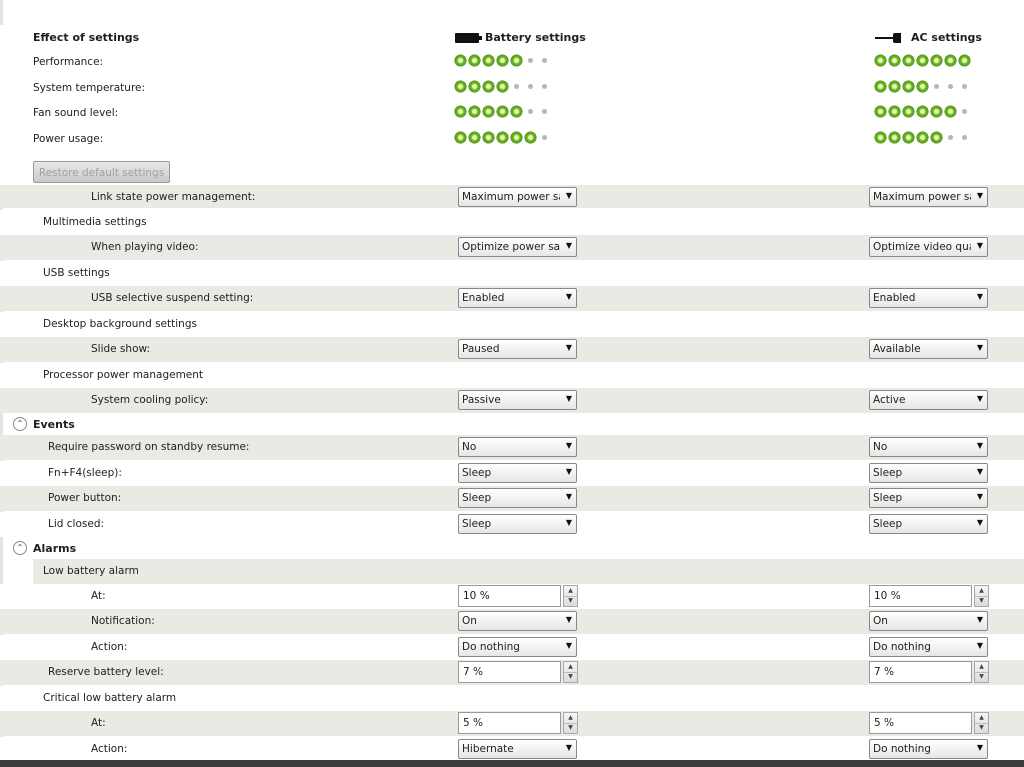 The width and height of the screenshot is (1024, 767). I want to click on battery-setting-dropdown: Passive ▼, so click(517, 400).